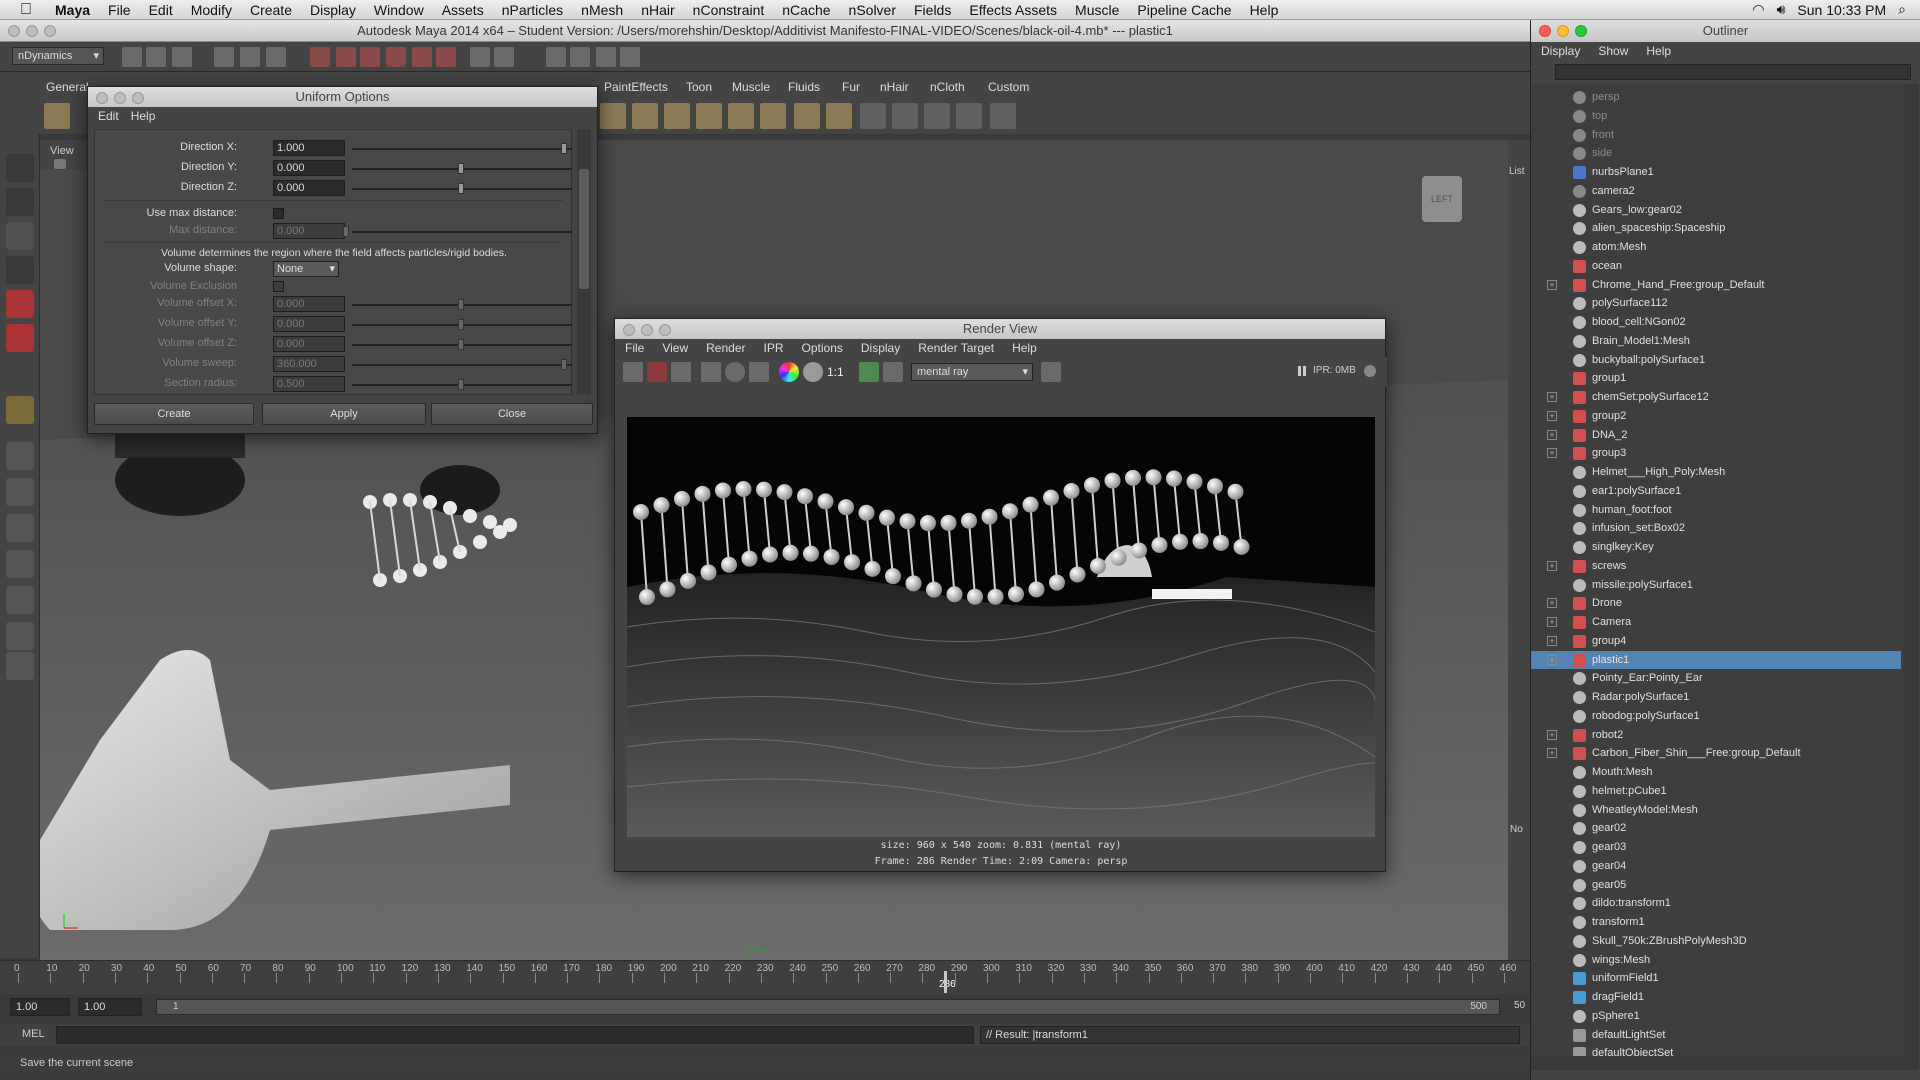  I want to click on outliner-item: WheatleyModel:Mesh, so click(1716, 810).